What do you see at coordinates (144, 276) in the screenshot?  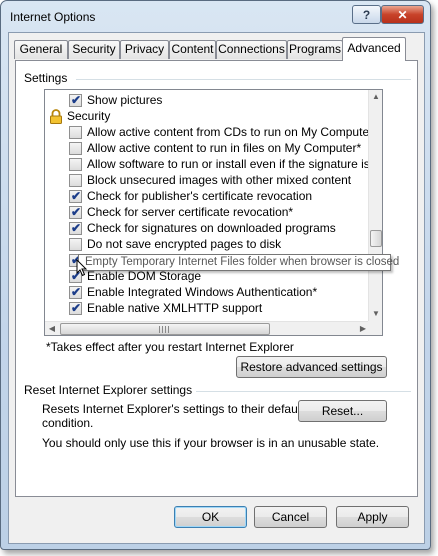 I see `setting-label: Enable DOM Storage` at bounding box center [144, 276].